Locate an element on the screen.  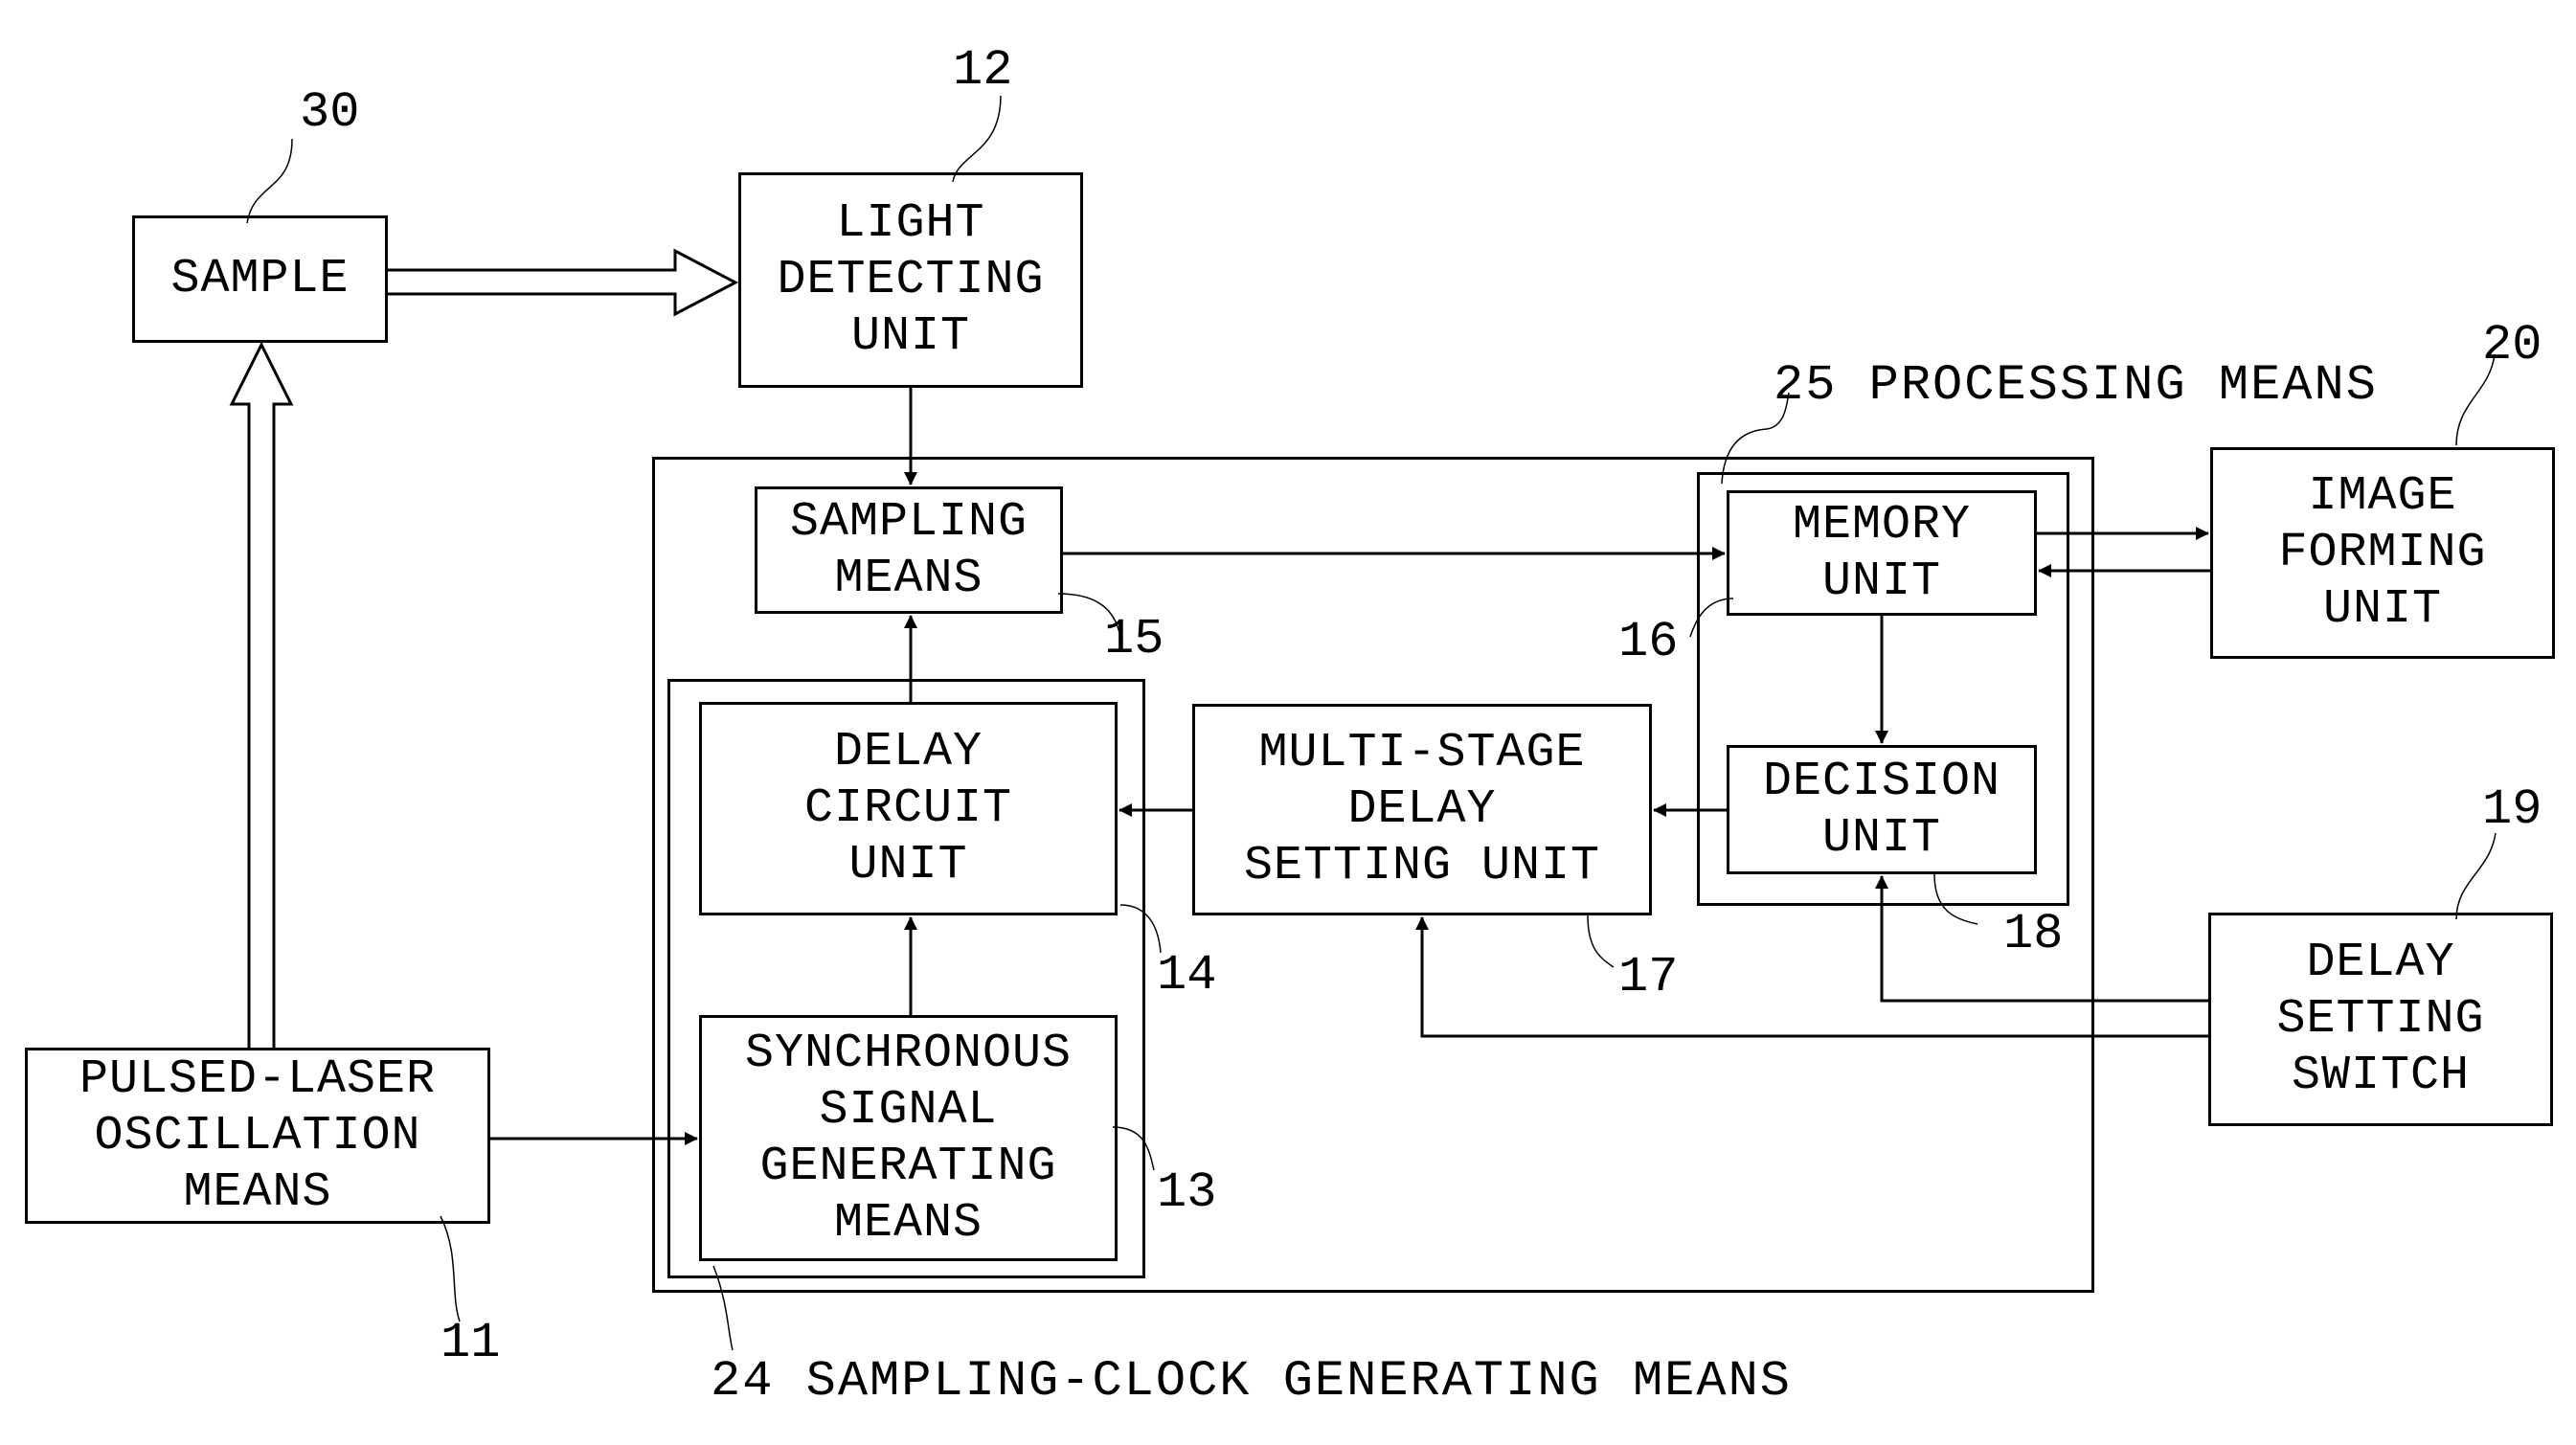
block-label: SAMPLE is located at coordinates (260, 279).